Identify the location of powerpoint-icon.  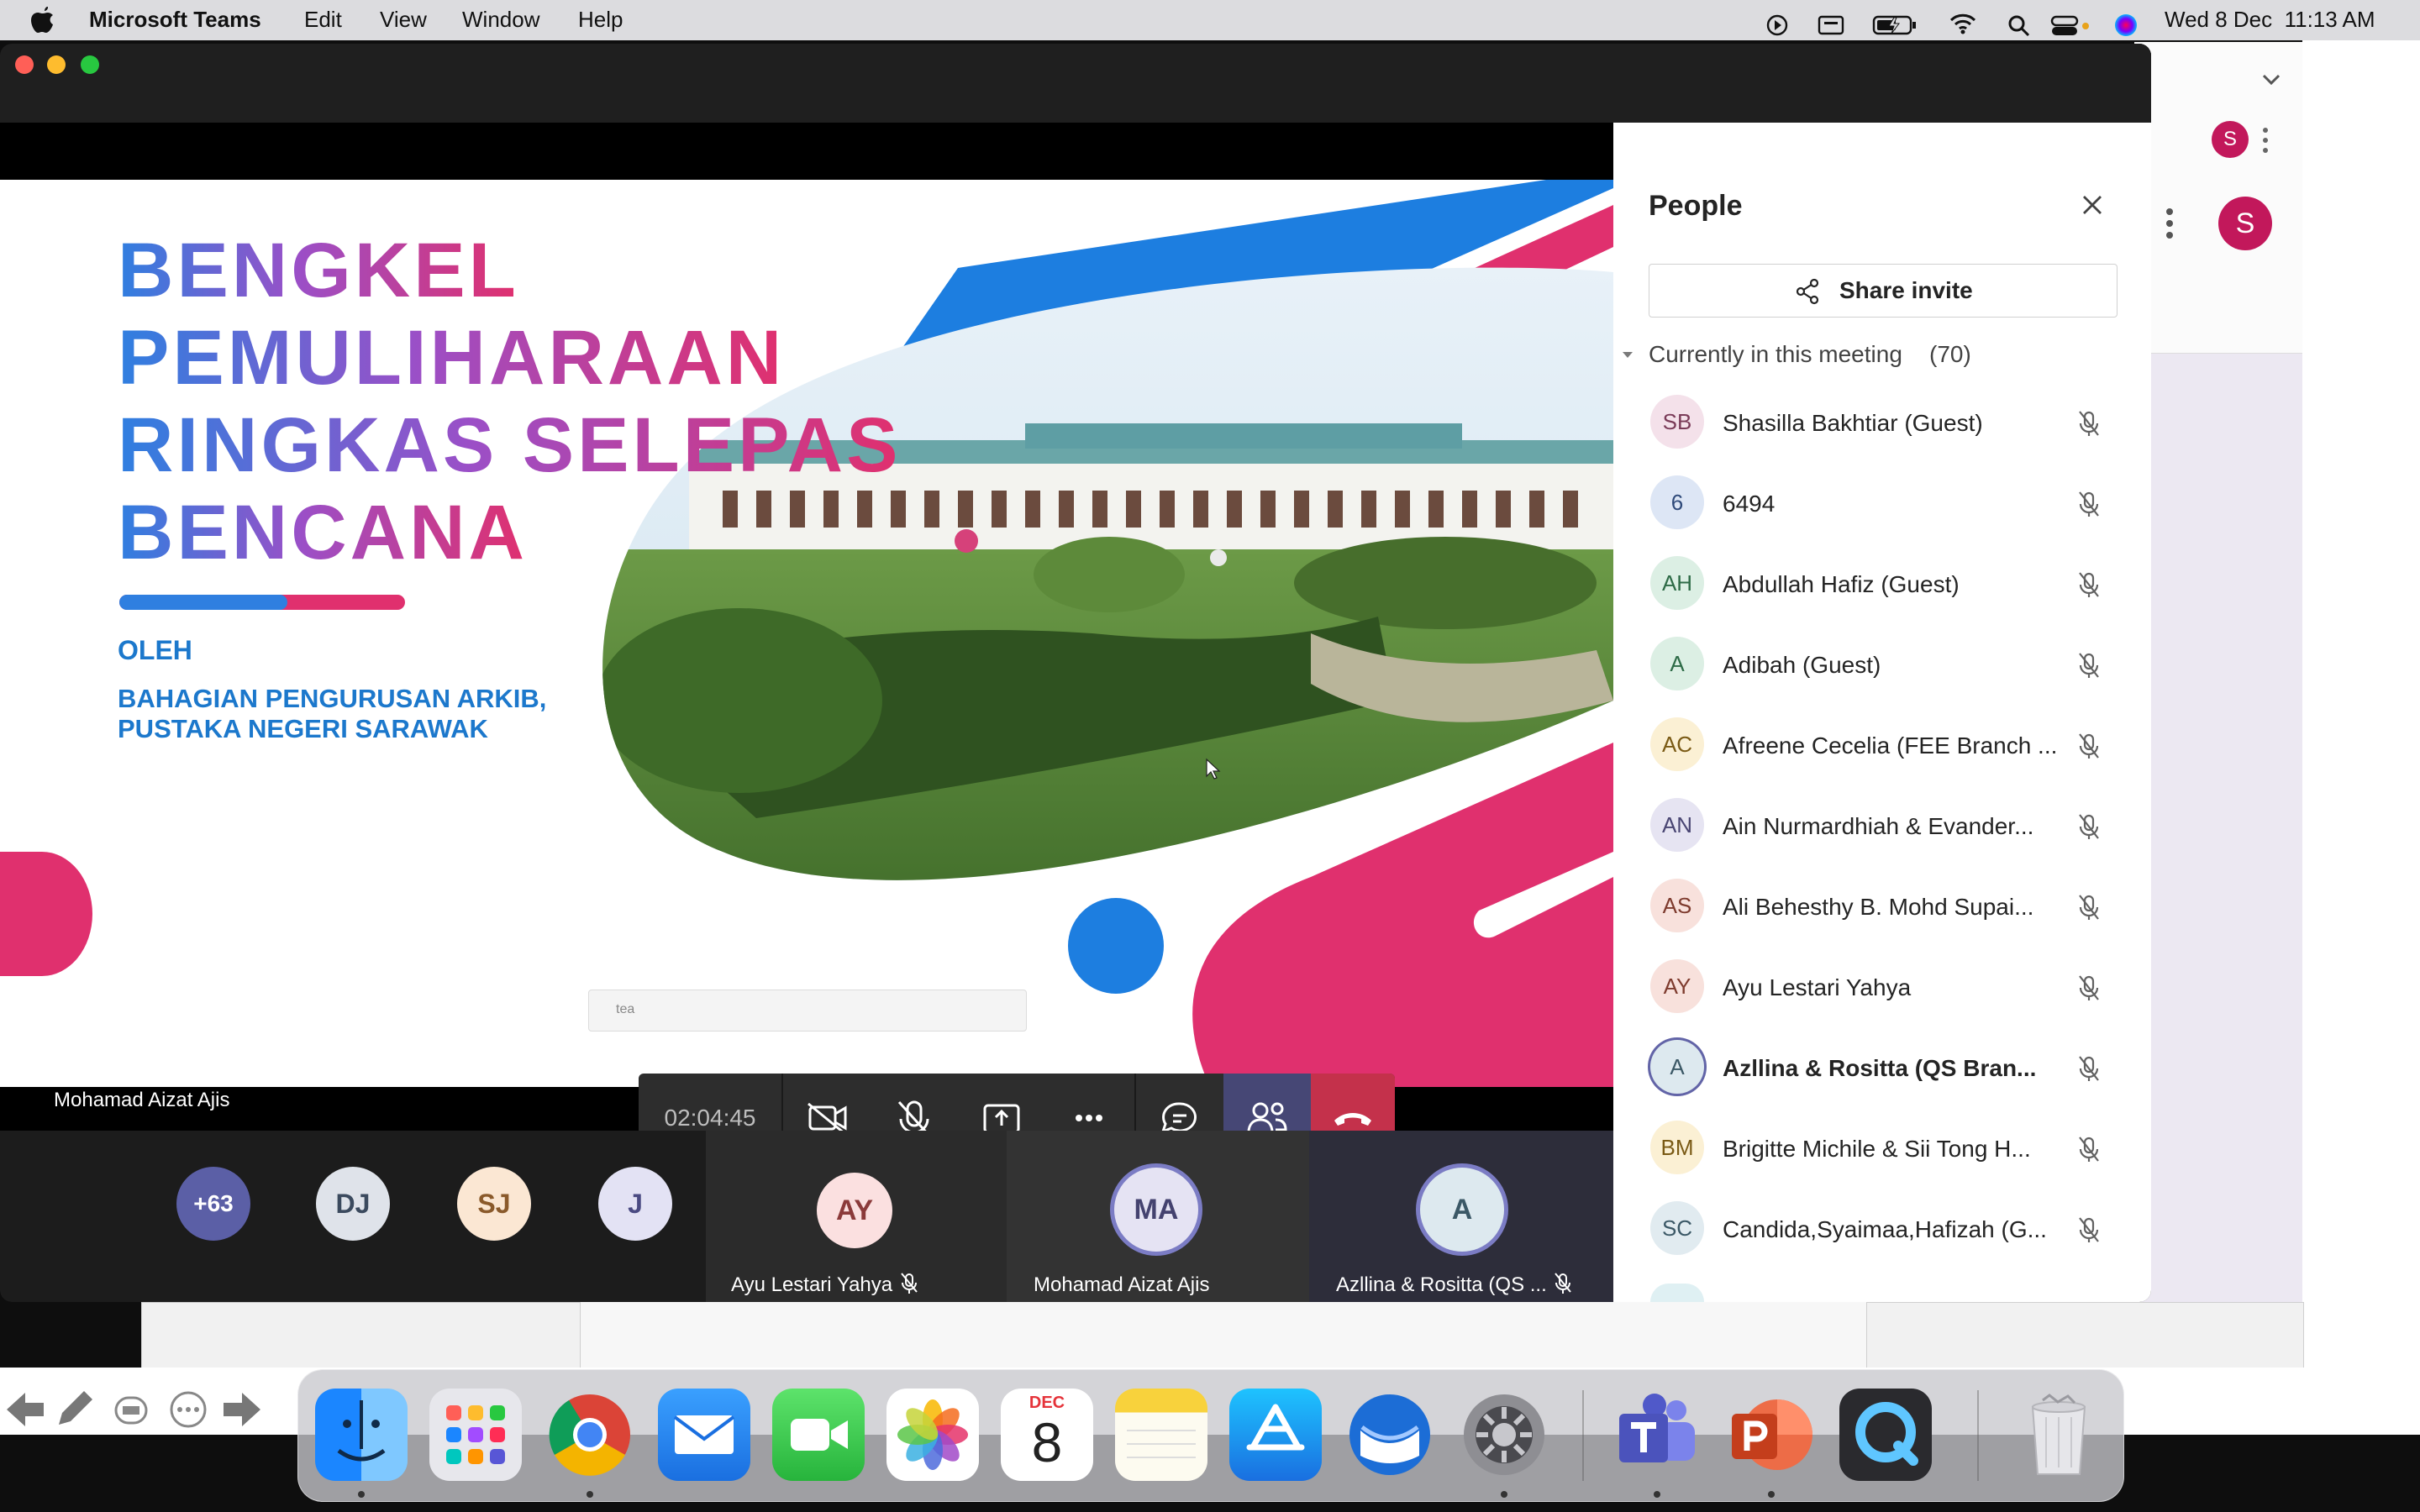
(1771, 1435).